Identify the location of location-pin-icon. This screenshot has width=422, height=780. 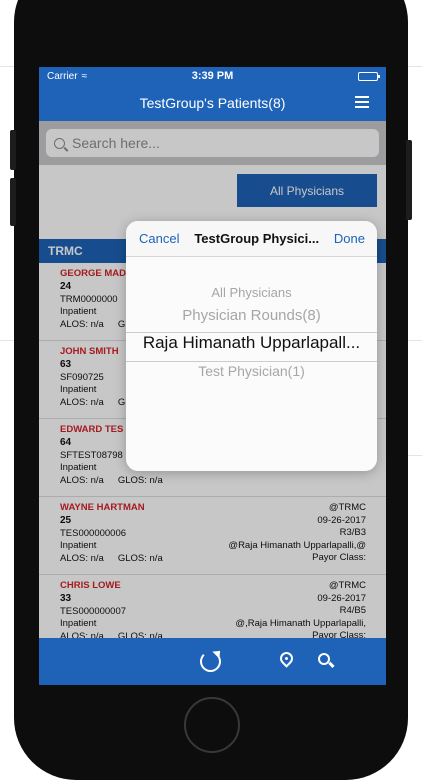
(286, 658).